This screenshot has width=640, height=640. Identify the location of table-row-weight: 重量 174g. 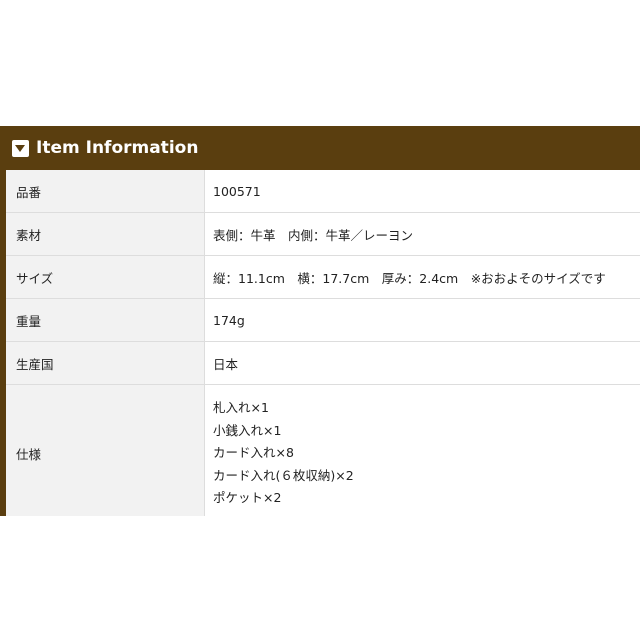
(323, 320).